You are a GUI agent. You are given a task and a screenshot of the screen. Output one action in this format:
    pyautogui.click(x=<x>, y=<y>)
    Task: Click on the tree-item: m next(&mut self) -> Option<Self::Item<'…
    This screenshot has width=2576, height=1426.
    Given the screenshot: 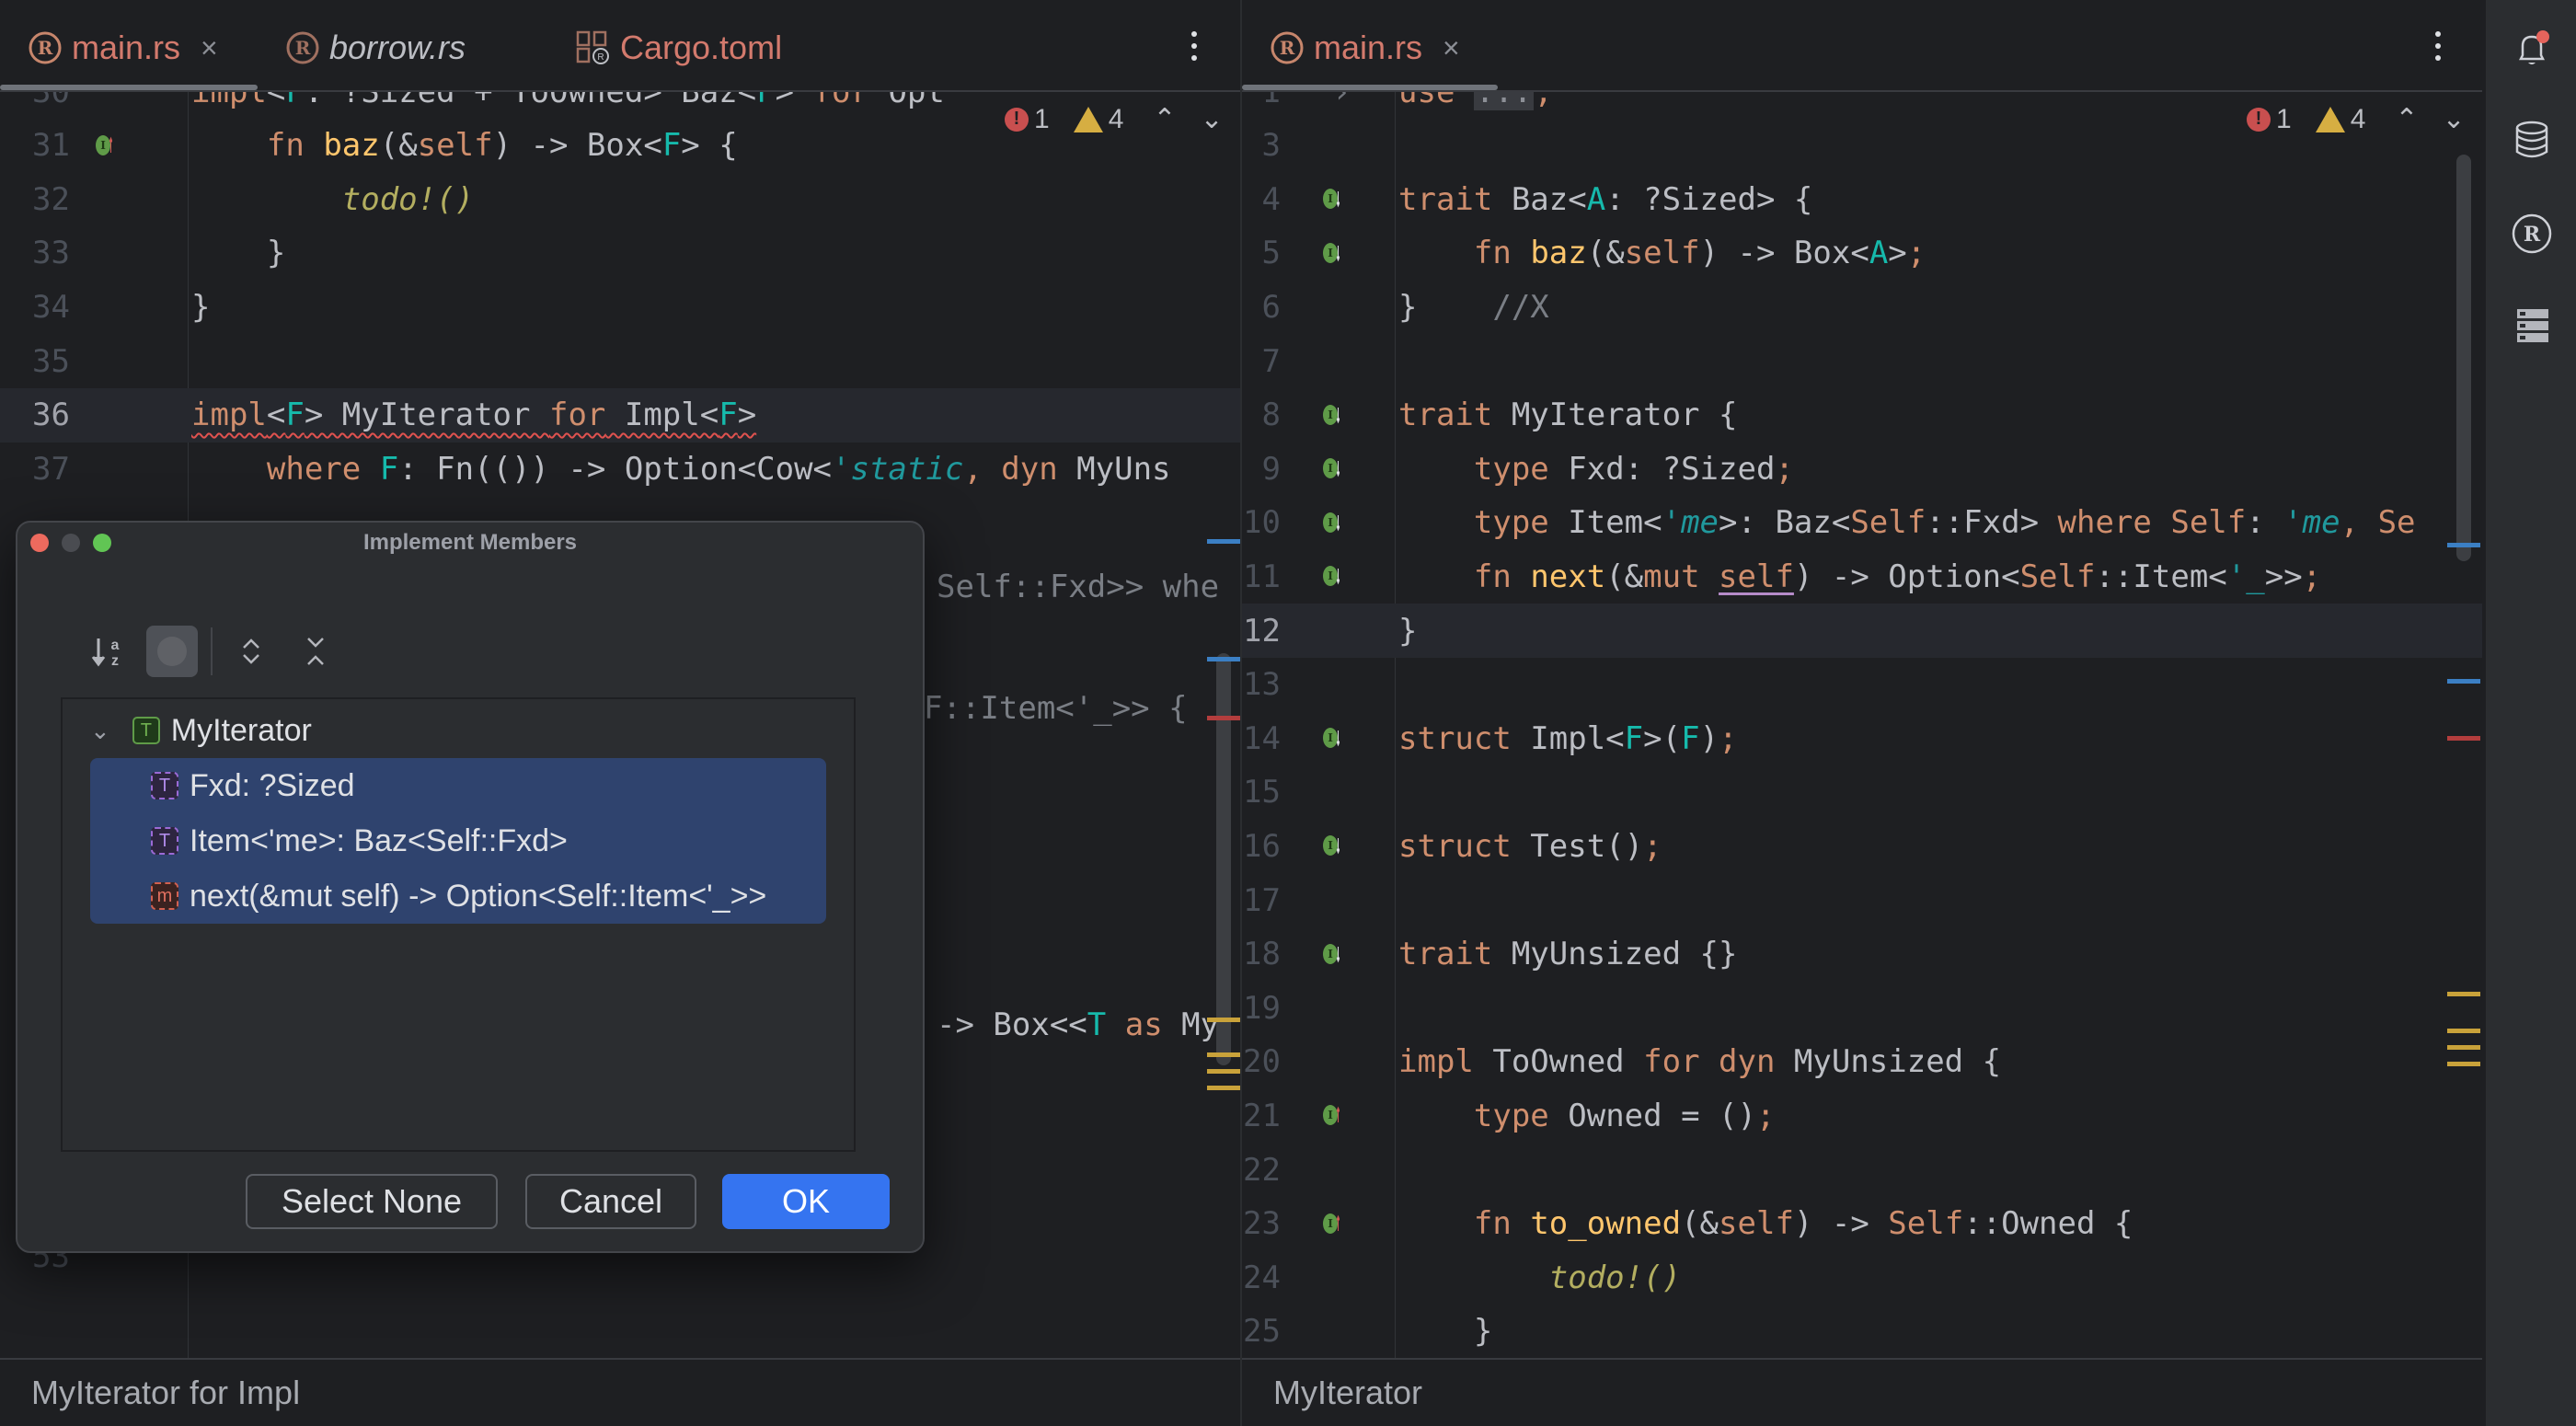 What is the action you would take?
    pyautogui.click(x=458, y=896)
    